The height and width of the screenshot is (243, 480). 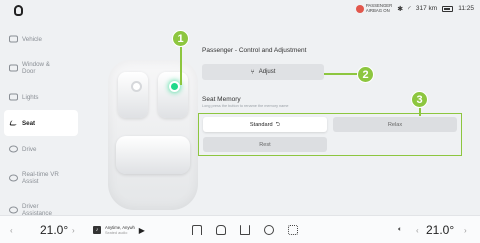 What do you see at coordinates (377, 10) in the screenshot?
I see `airbag-line2: AIRBAG ON` at bounding box center [377, 10].